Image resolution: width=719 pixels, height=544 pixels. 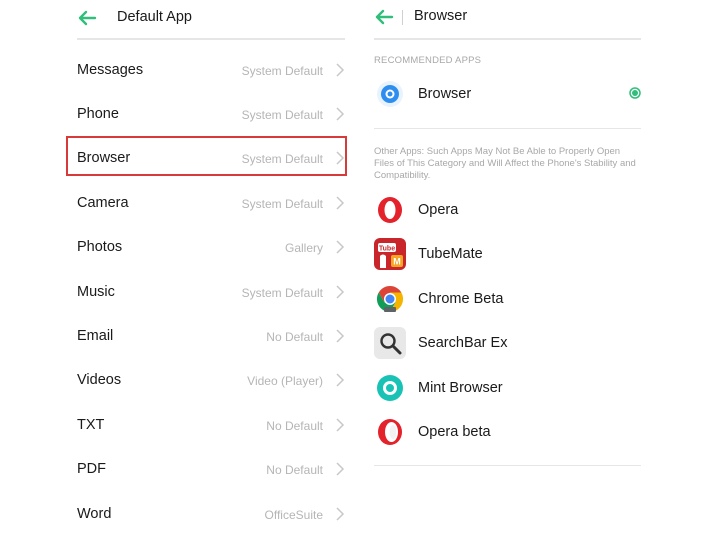 I want to click on row-label: Music, so click(x=96, y=292).